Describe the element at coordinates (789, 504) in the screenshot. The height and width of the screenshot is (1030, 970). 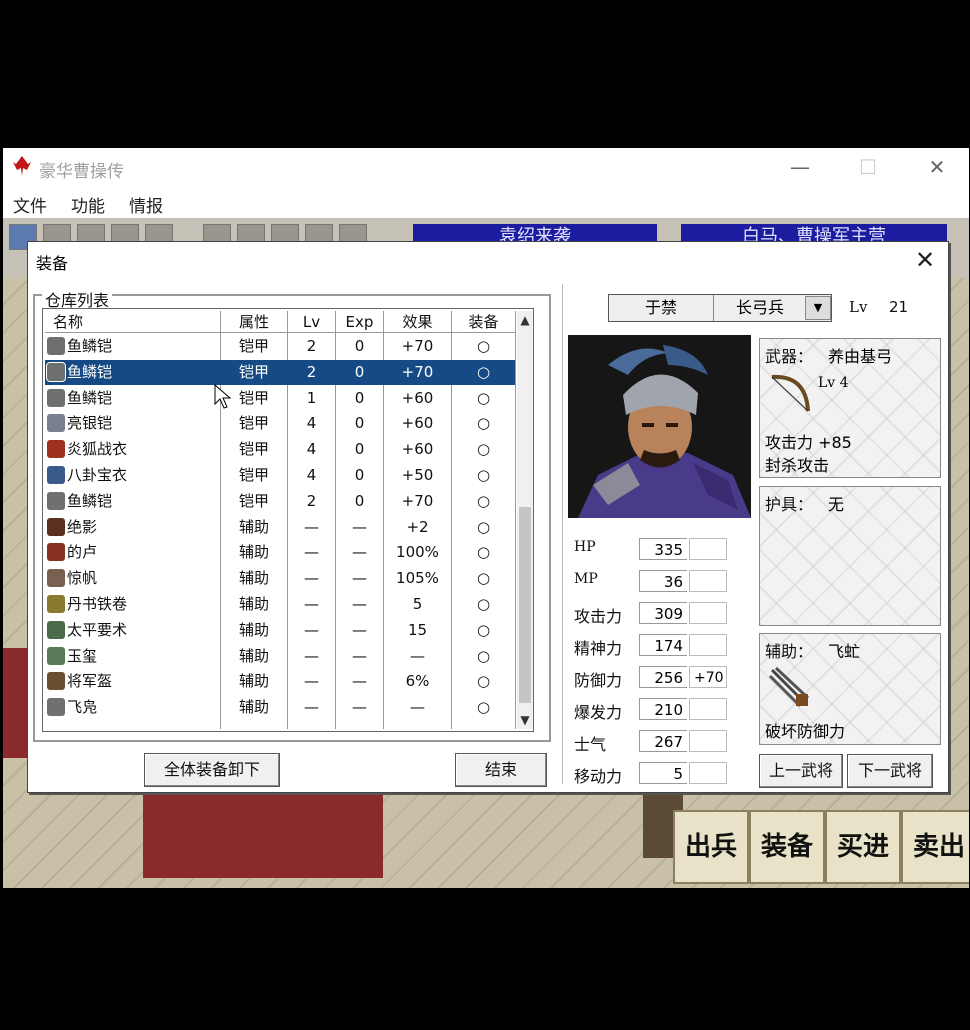
I see `armor-label: 护具：` at that location.